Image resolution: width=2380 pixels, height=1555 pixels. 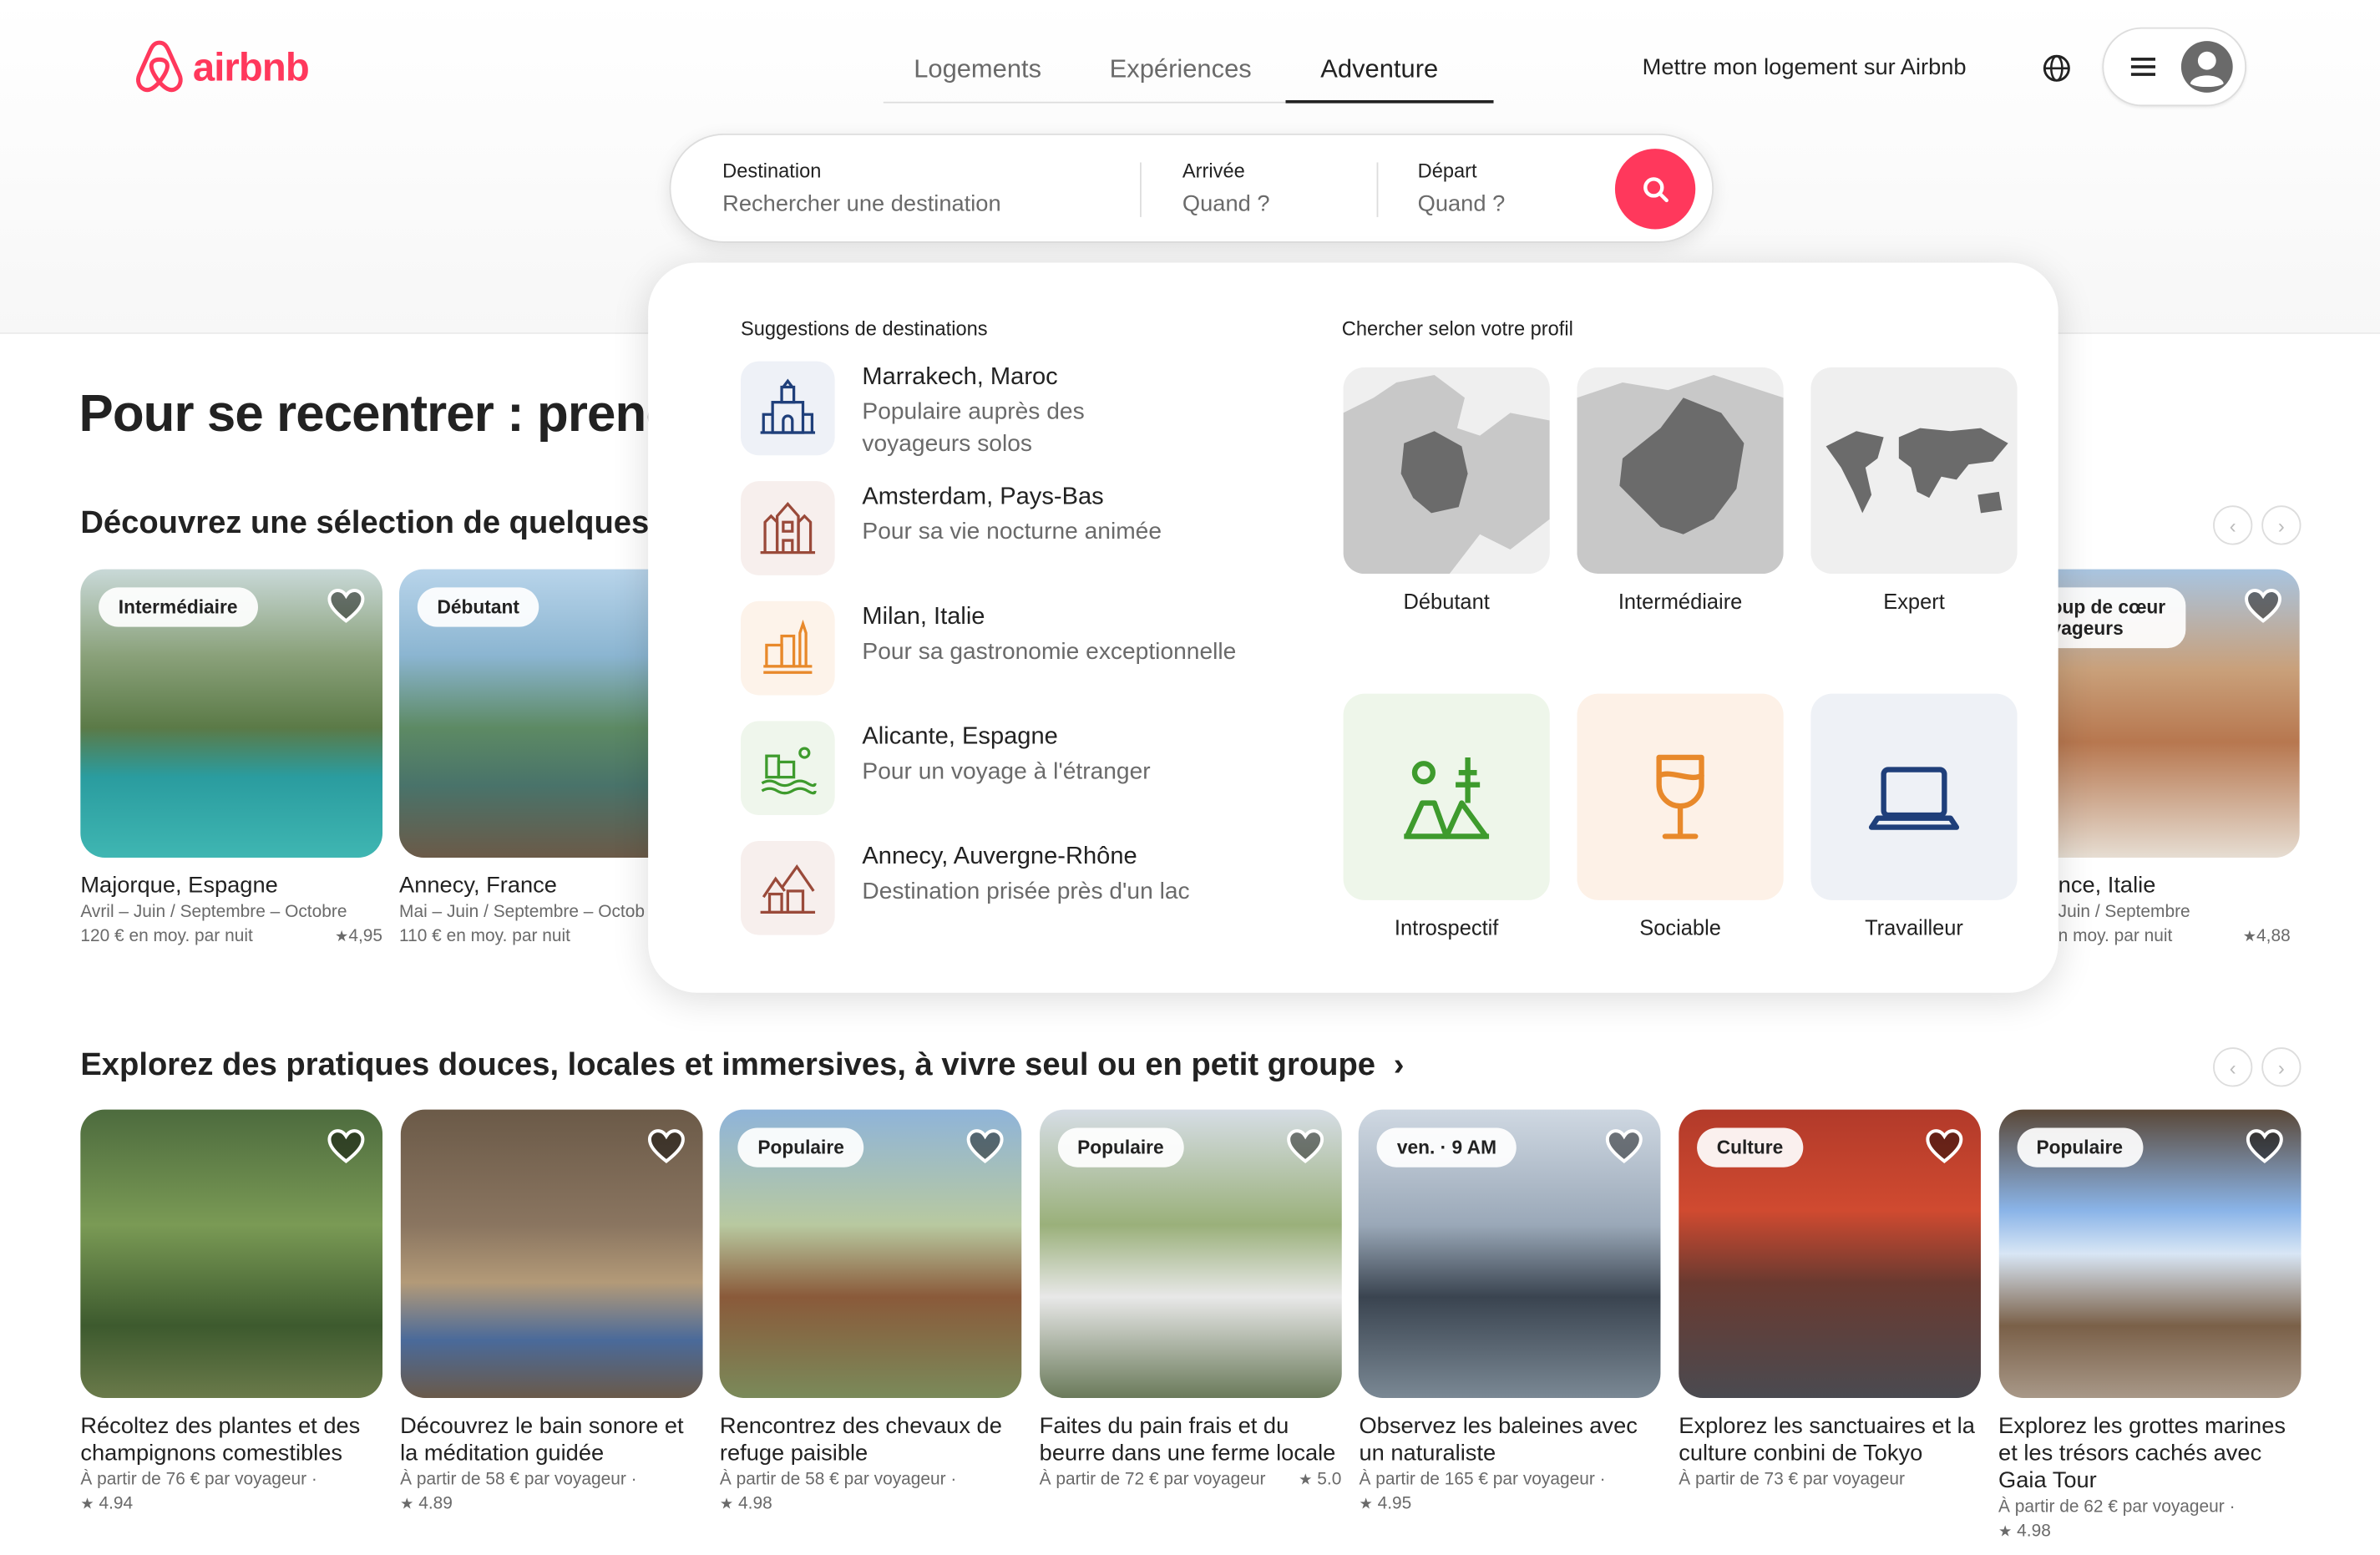 What do you see at coordinates (251, 66) in the screenshot?
I see `logo-text: airbnb` at bounding box center [251, 66].